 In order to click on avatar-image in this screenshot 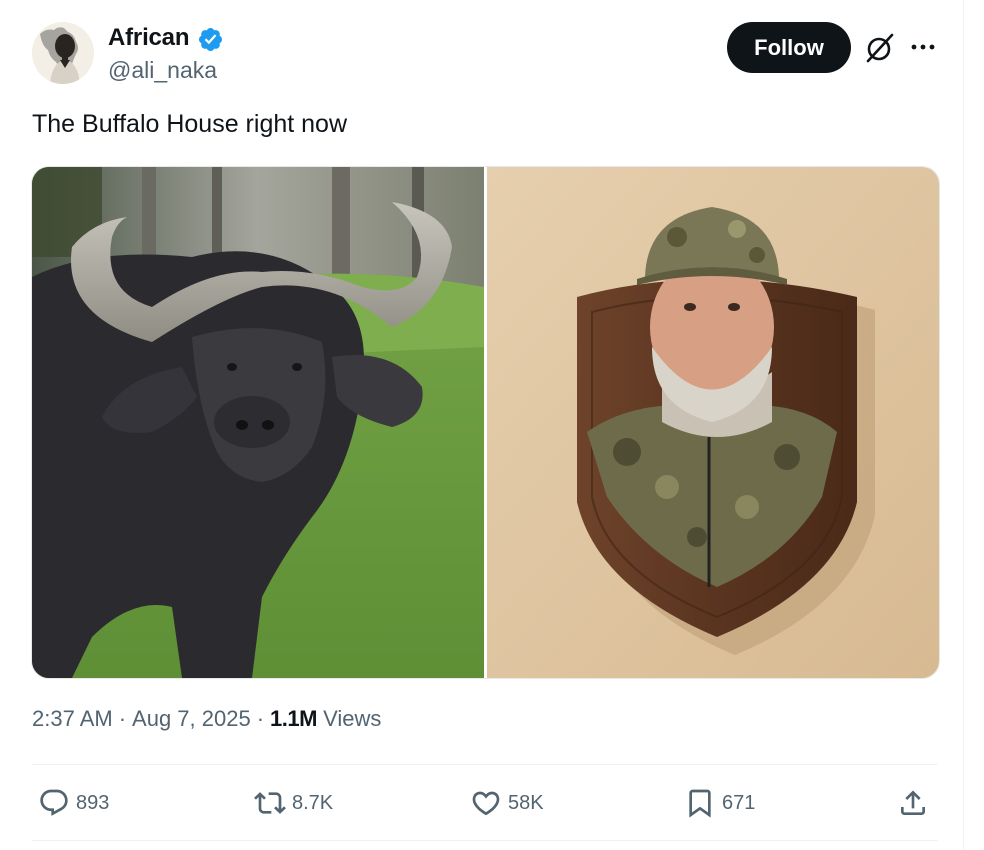, I will do `click(63, 53)`.